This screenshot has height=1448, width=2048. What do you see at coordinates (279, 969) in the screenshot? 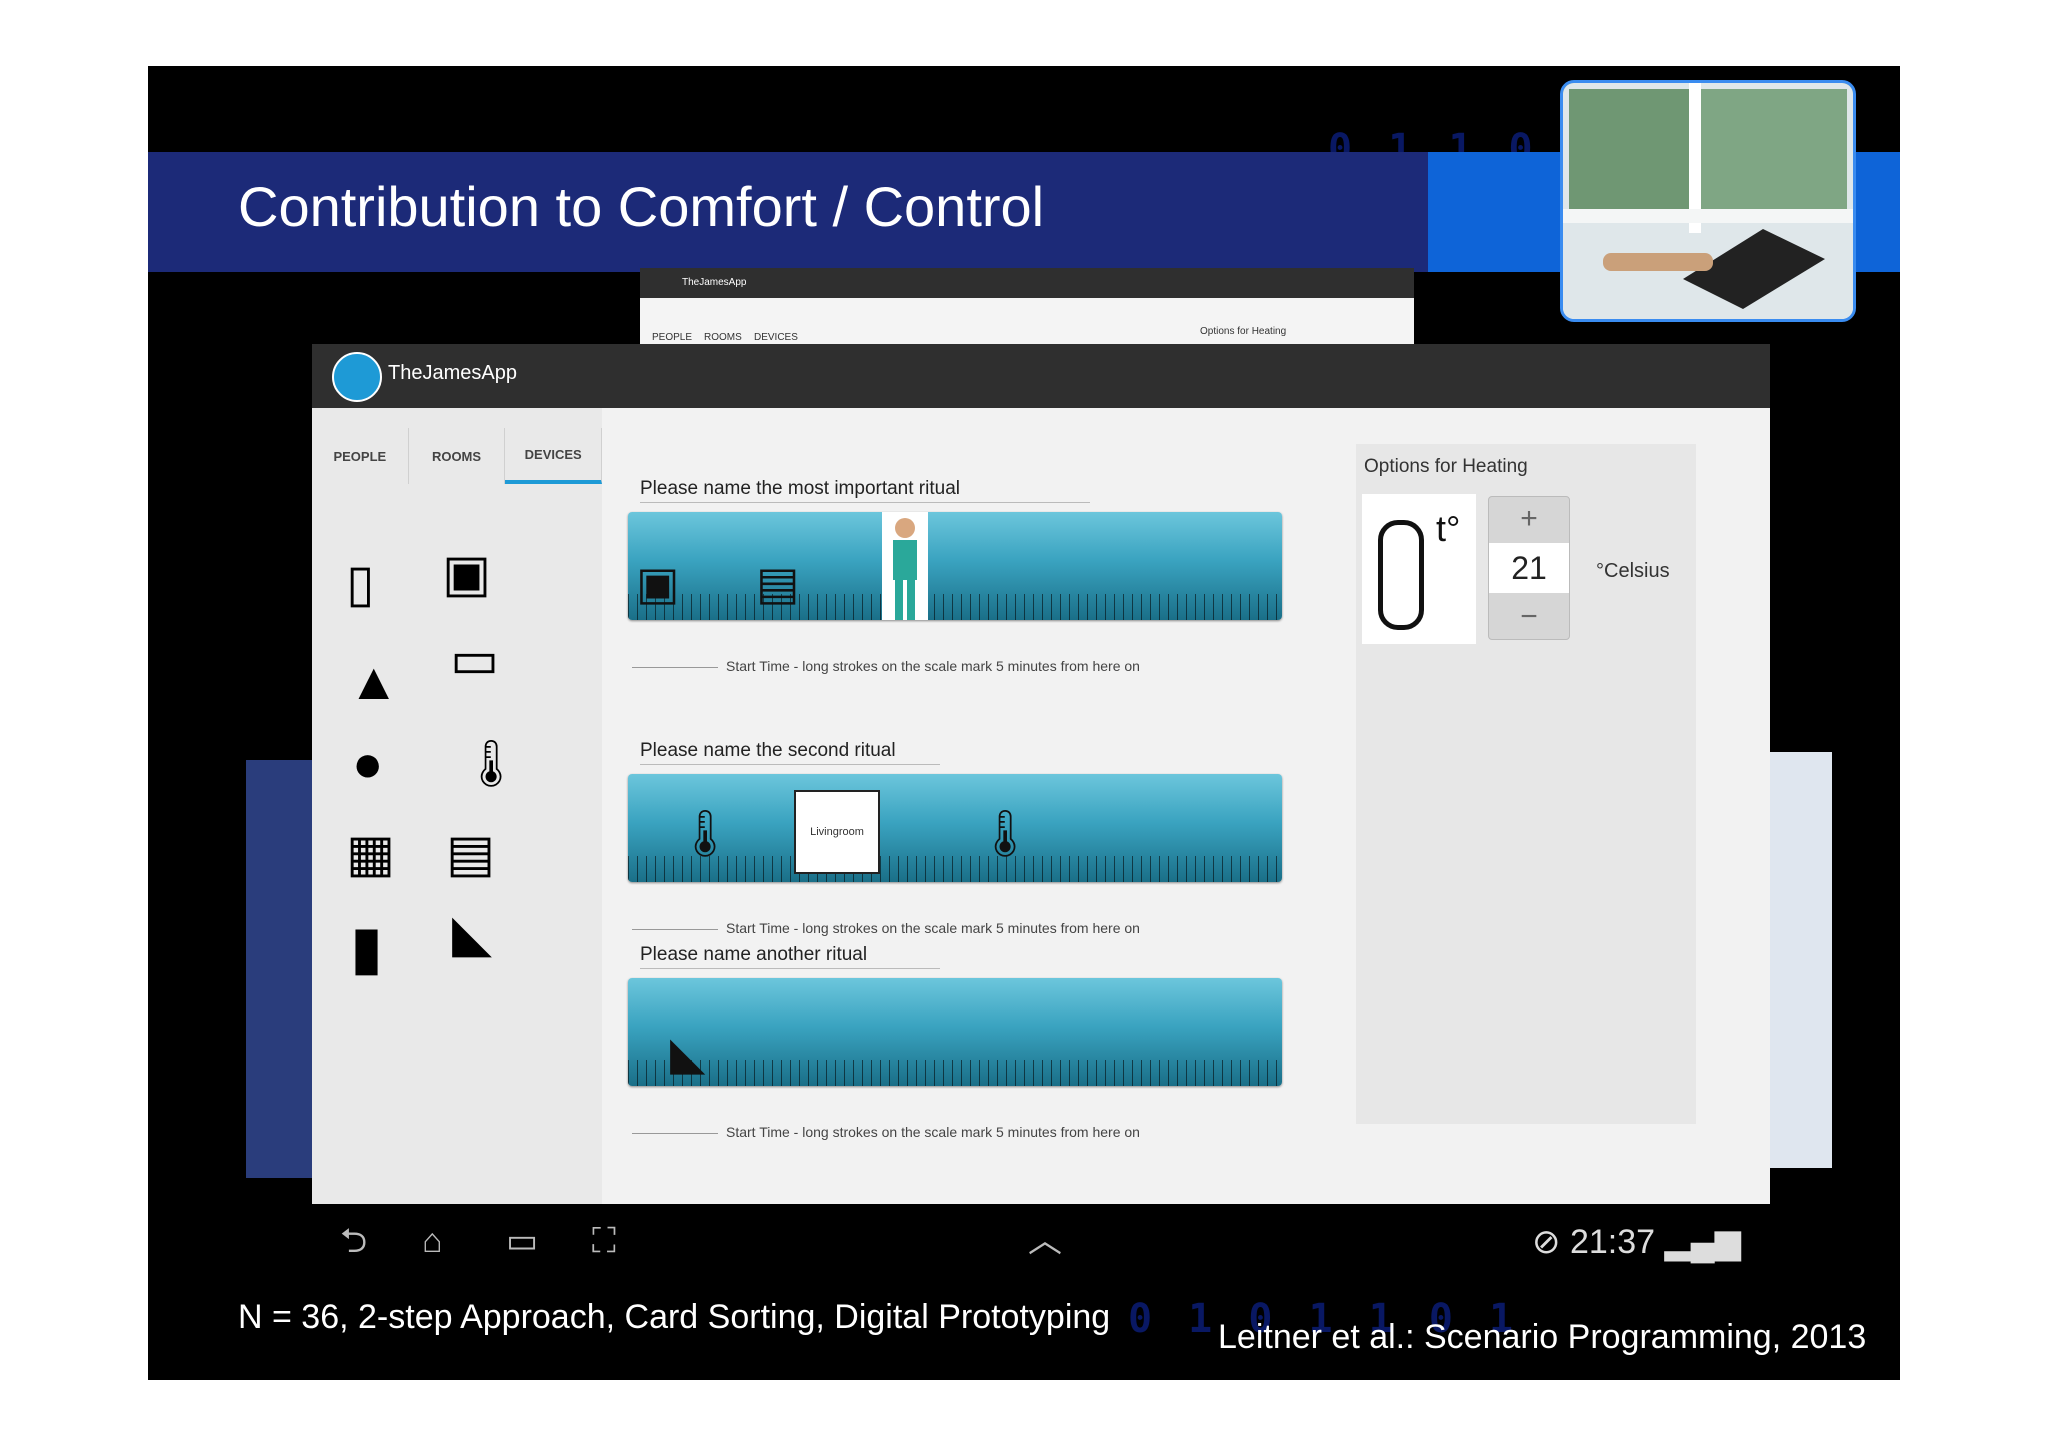
I see `background-screenshot-left` at bounding box center [279, 969].